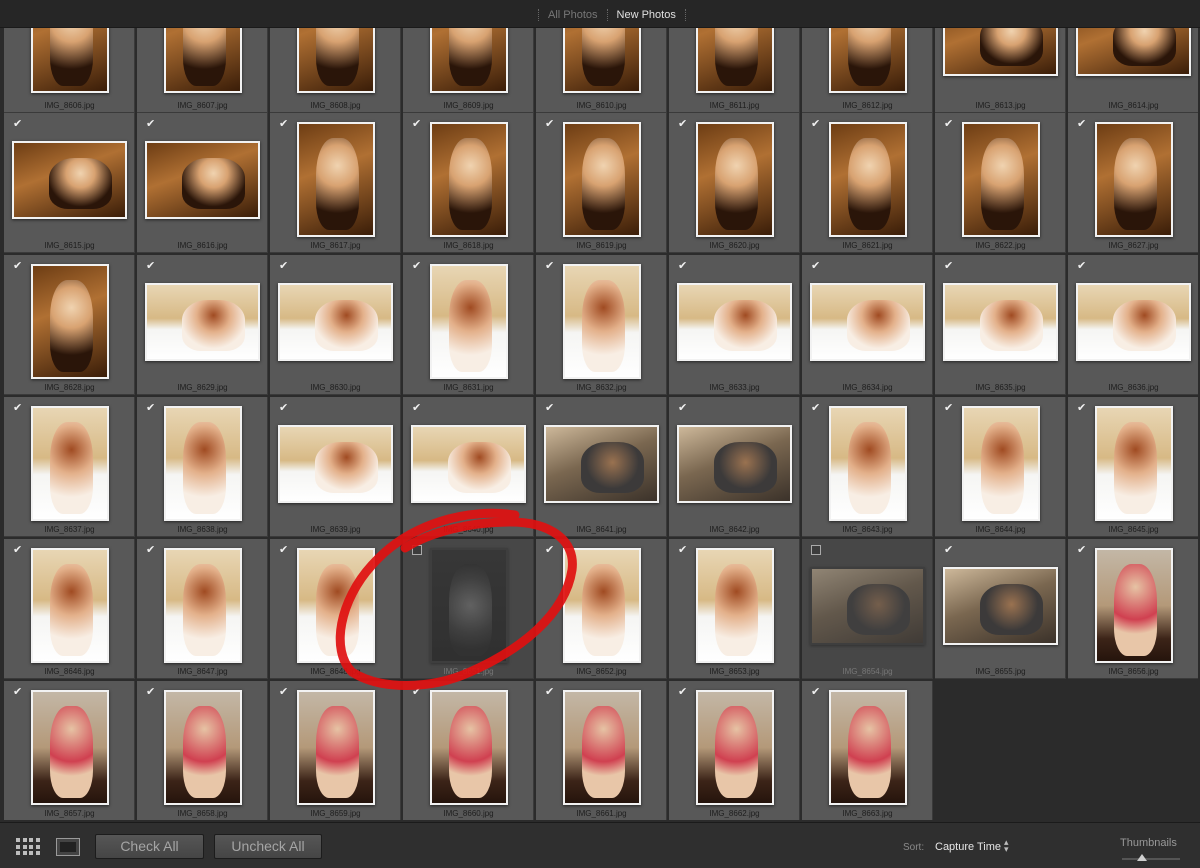 This screenshot has height=868, width=1200. I want to click on photo-cell: ✔ IMG_8653.jpg, so click(734, 609).